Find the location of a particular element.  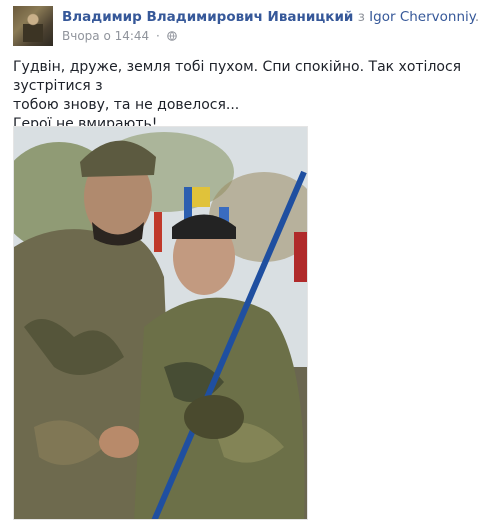

tagged-suffix: . is located at coordinates (477, 17).